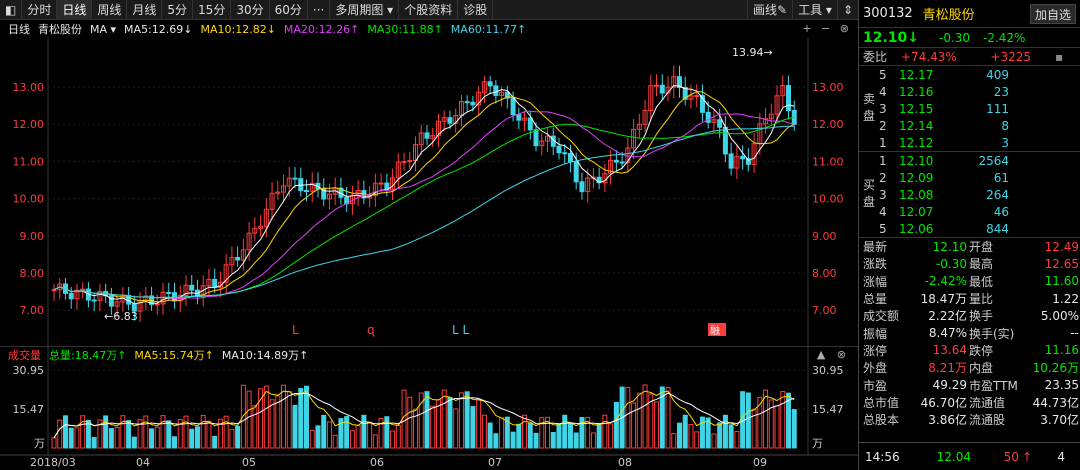 The image size is (1080, 470). What do you see at coordinates (916, 160) in the screenshot?
I see `buy-price: 12.10` at bounding box center [916, 160].